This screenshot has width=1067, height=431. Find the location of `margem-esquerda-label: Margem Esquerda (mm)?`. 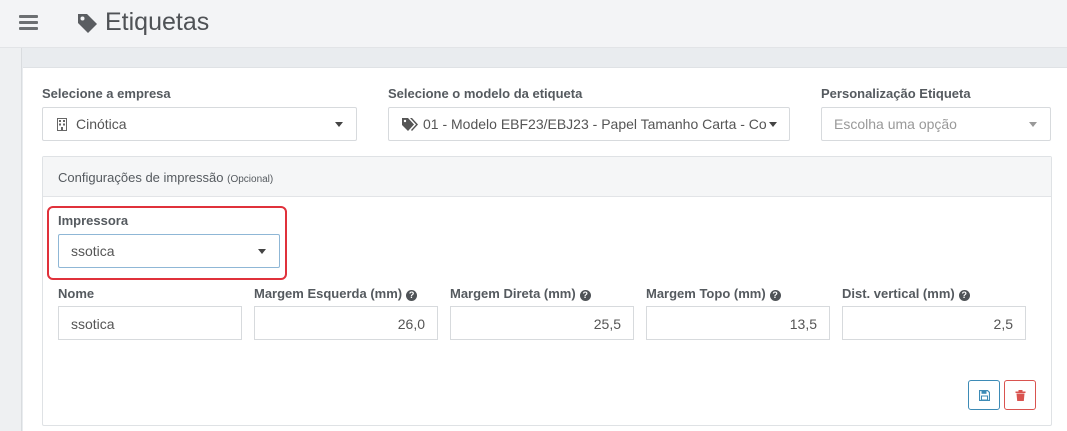

margem-esquerda-label: Margem Esquerda (mm)? is located at coordinates (336, 293).